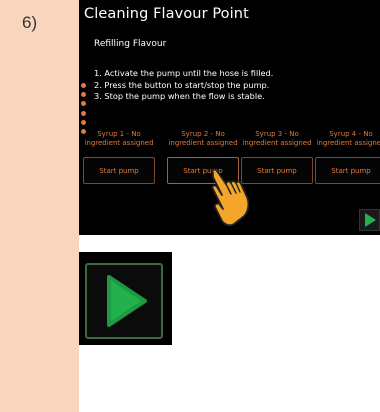 The height and width of the screenshot is (412, 380). I want to click on pump-label-line: Syrup 2 - No, so click(203, 134).